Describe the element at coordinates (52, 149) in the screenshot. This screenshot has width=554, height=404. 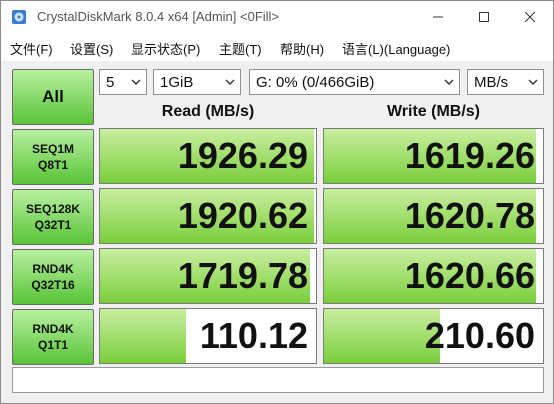
I see `test-label-line1: SEQ1M` at that location.